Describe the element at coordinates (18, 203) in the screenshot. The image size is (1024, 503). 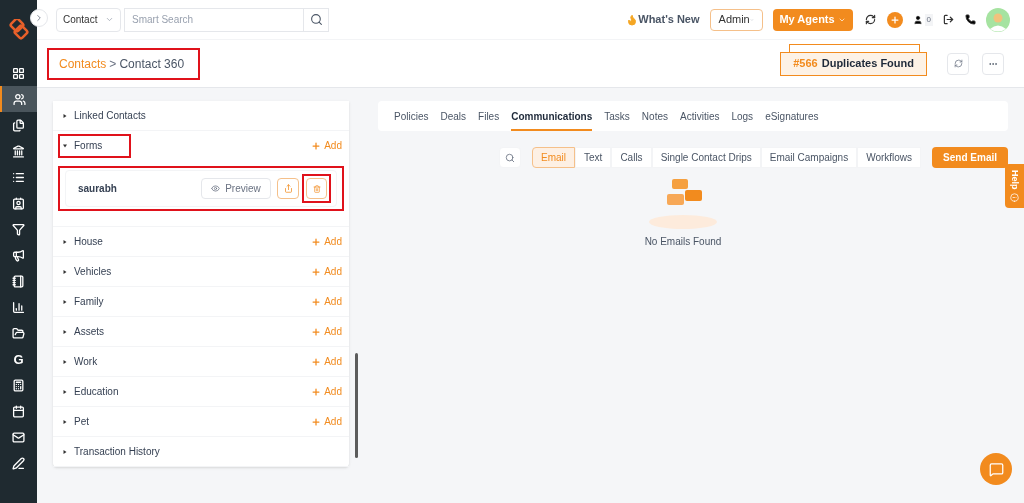
I see `contact-card-icon` at that location.